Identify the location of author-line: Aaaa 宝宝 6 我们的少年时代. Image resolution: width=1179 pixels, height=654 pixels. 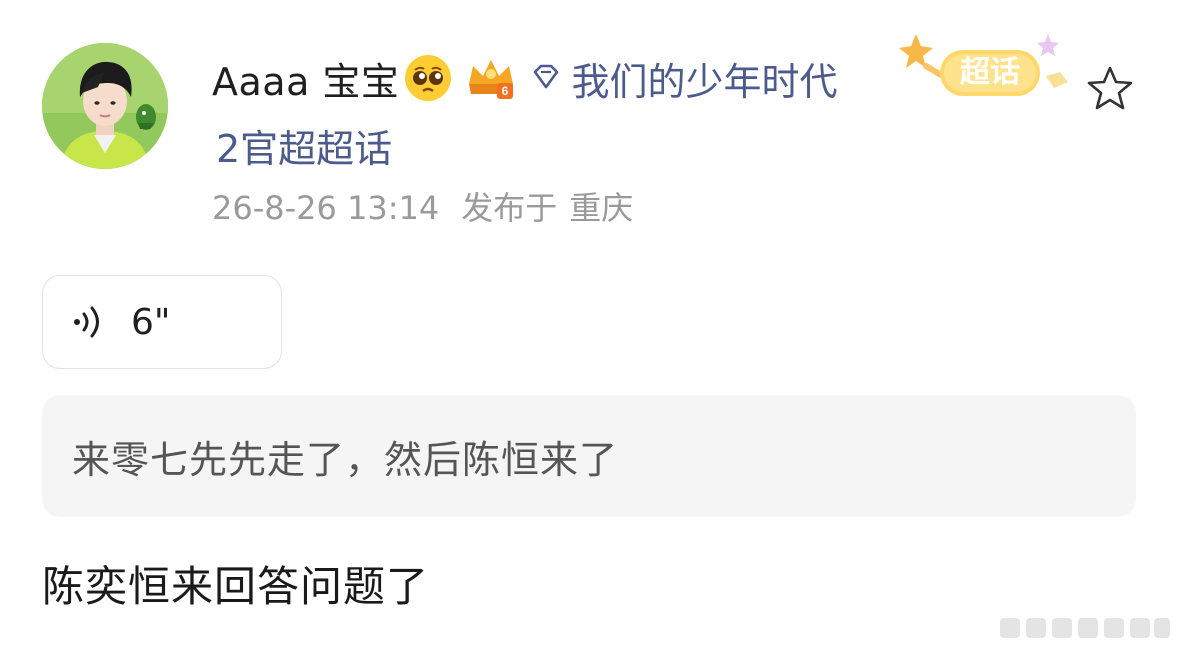
(524, 78).